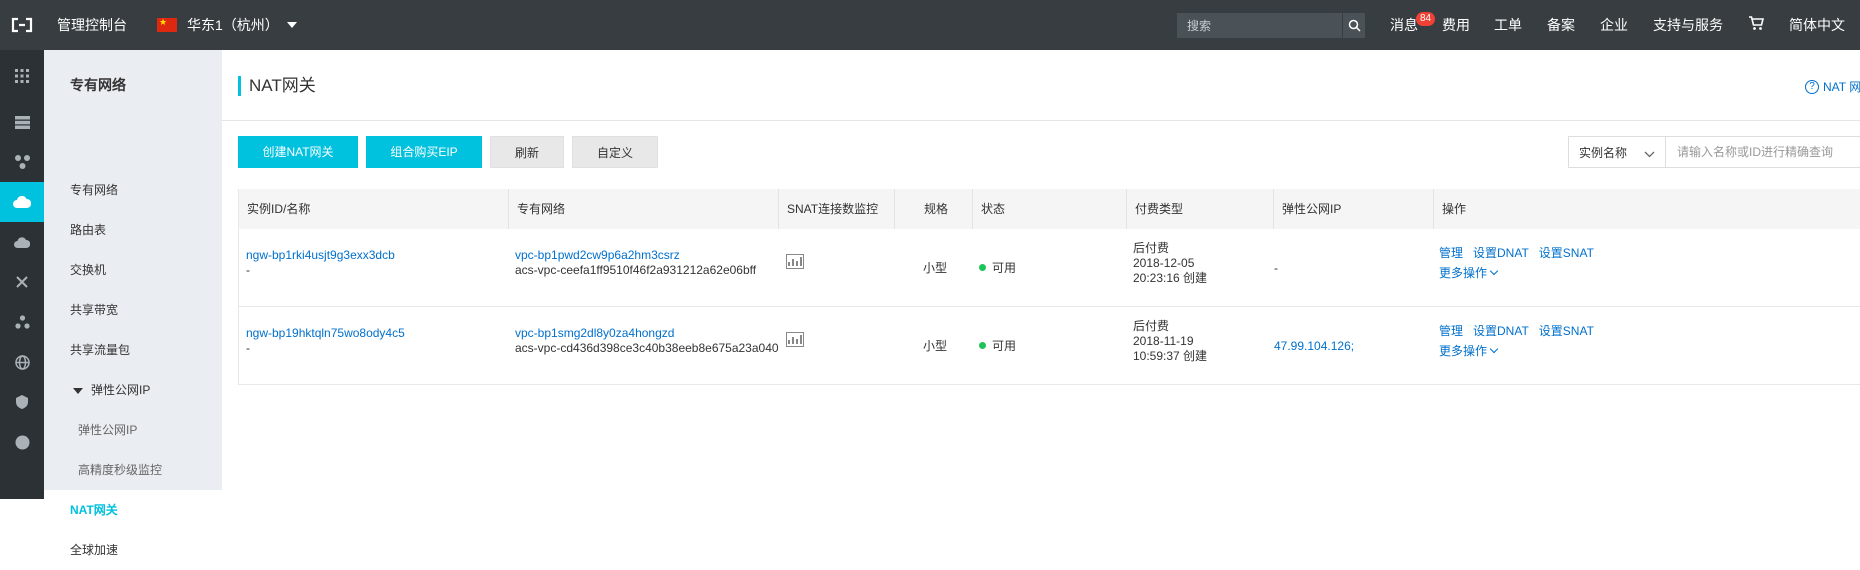 The width and height of the screenshot is (1860, 570). I want to click on filter-search-input, so click(1762, 152).